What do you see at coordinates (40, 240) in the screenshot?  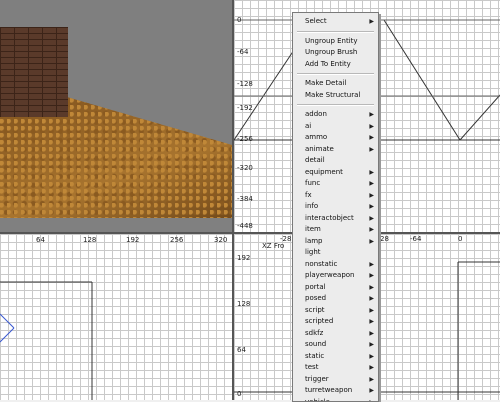 I see `x-tick-label: 64` at bounding box center [40, 240].